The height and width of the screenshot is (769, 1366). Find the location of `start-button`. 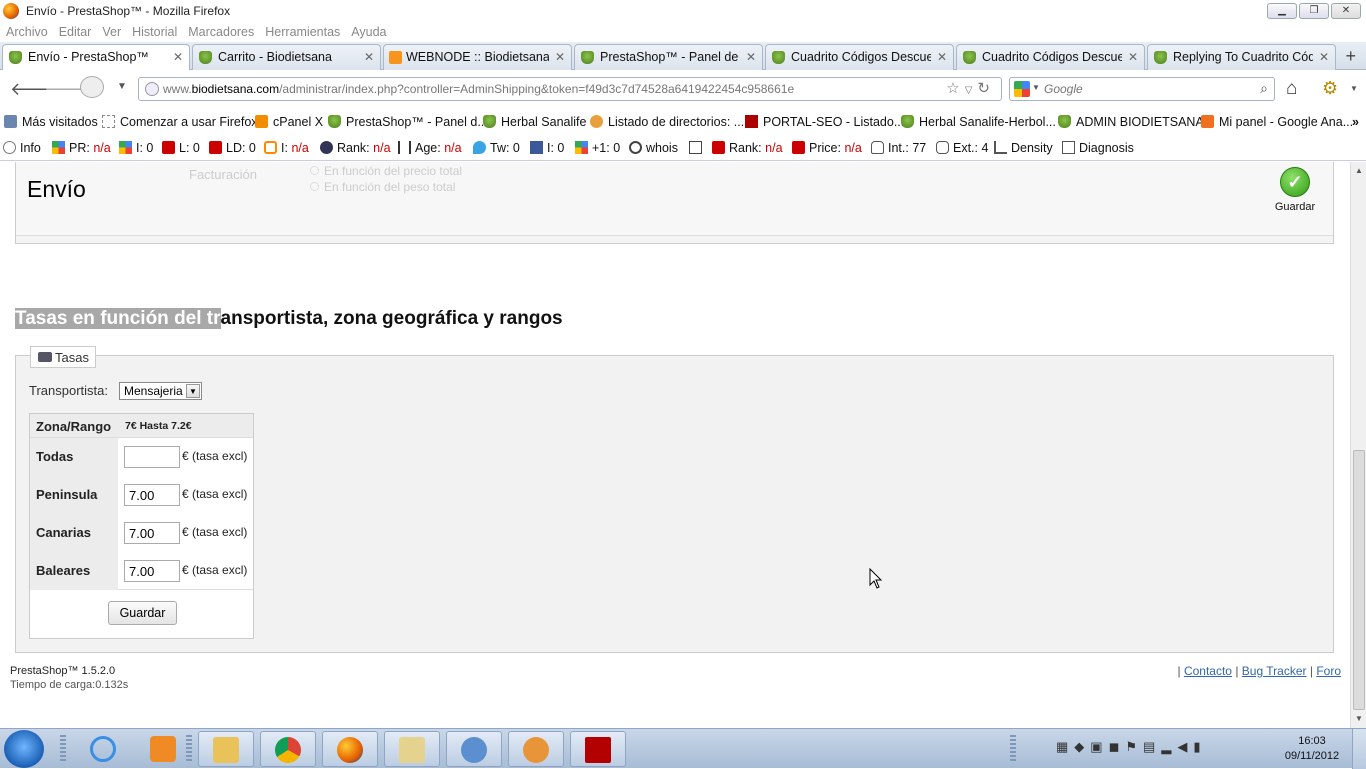

start-button is located at coordinates (24, 749).